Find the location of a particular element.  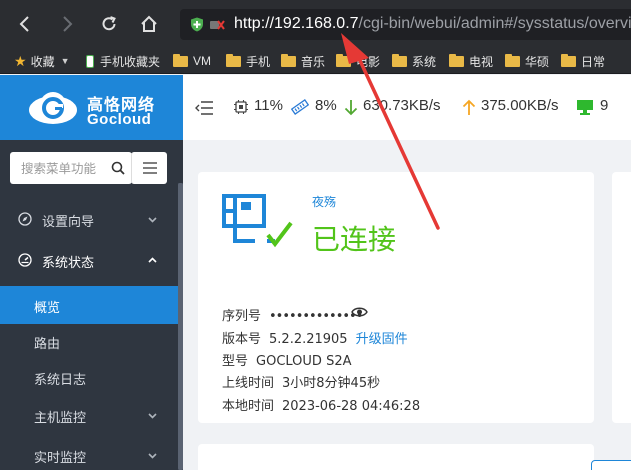

bookmark-favorites: ★ 收藏 ▼ is located at coordinates (42, 61).